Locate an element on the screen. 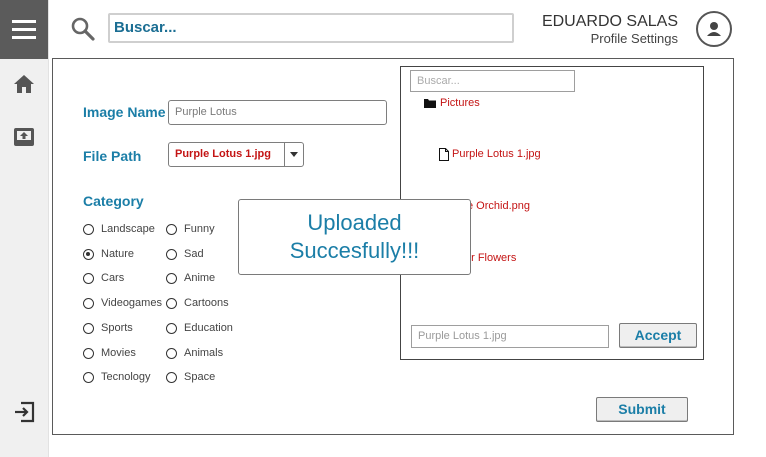 The width and height of the screenshot is (766, 457). radio-label: Cars is located at coordinates (113, 278).